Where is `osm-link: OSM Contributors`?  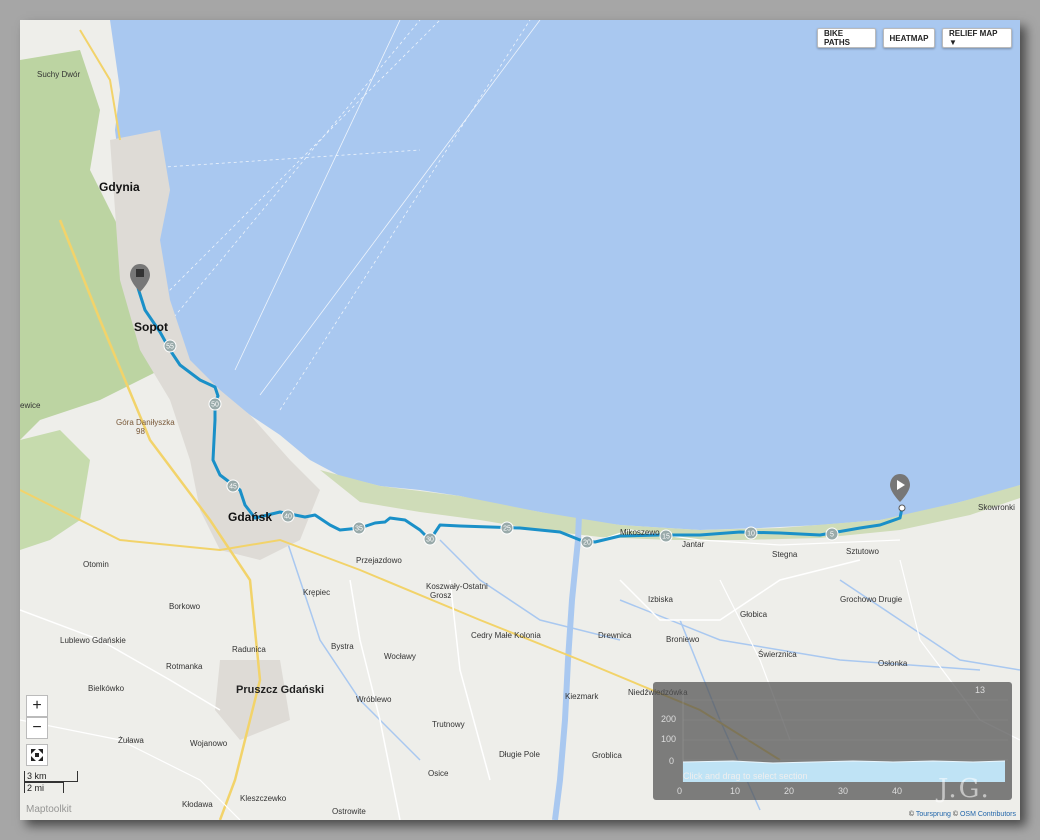
osm-link: OSM Contributors is located at coordinates (988, 814).